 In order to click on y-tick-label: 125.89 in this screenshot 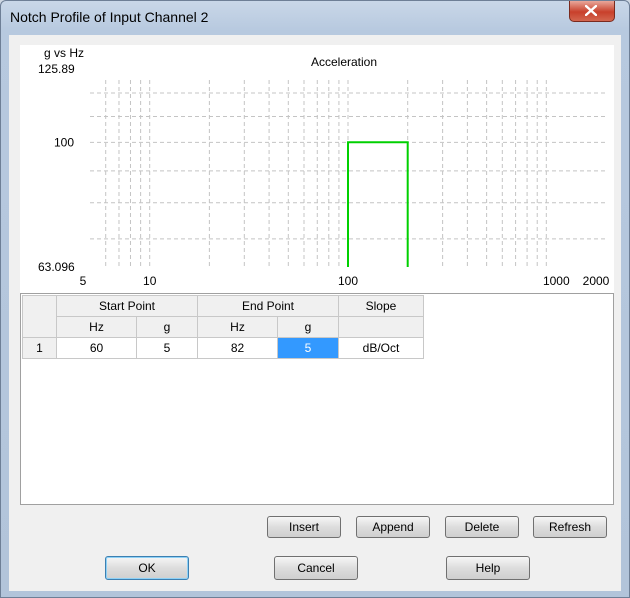, I will do `click(56, 69)`.